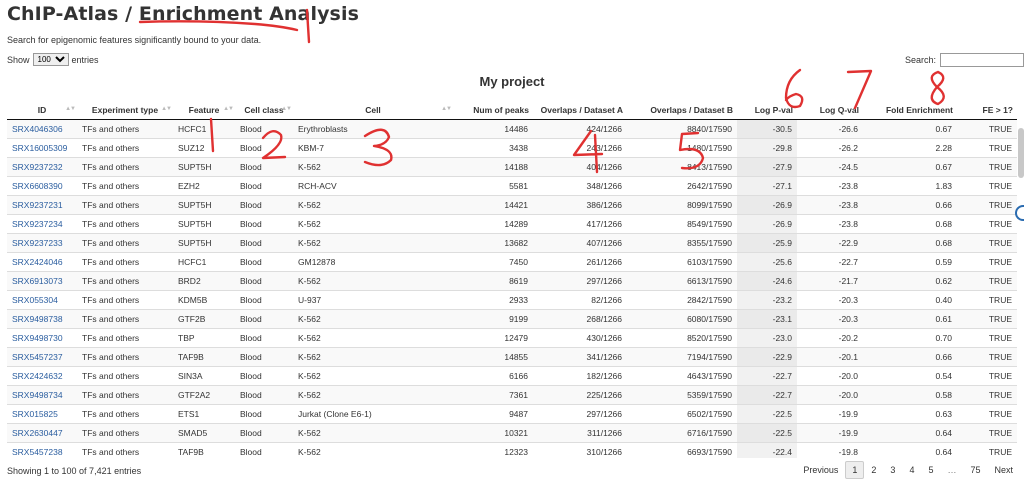 Image resolution: width=1024 pixels, height=482 pixels. I want to click on cell-id: SRX9498738, so click(42, 319).